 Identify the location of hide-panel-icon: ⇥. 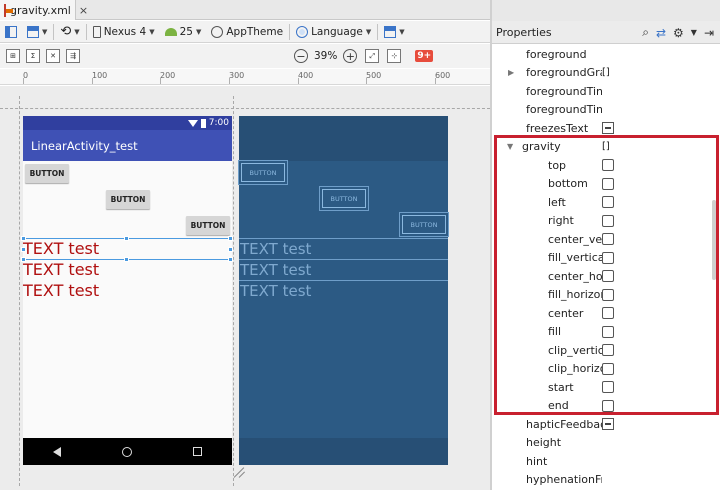
(709, 33).